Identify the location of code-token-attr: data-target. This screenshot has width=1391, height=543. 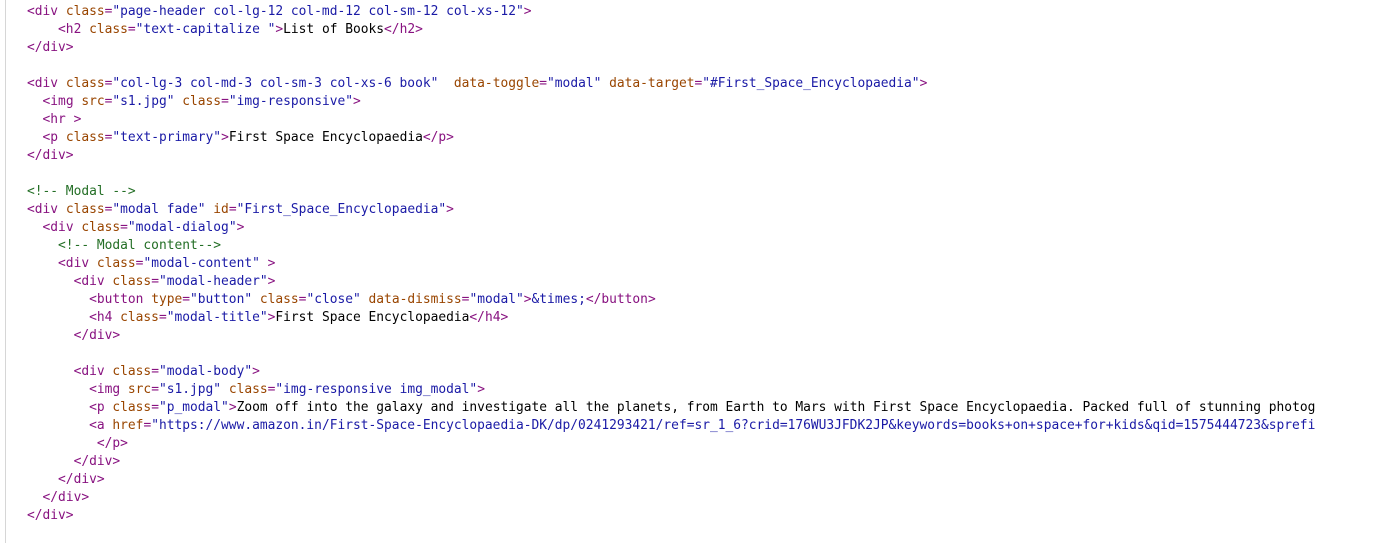
(652, 83).